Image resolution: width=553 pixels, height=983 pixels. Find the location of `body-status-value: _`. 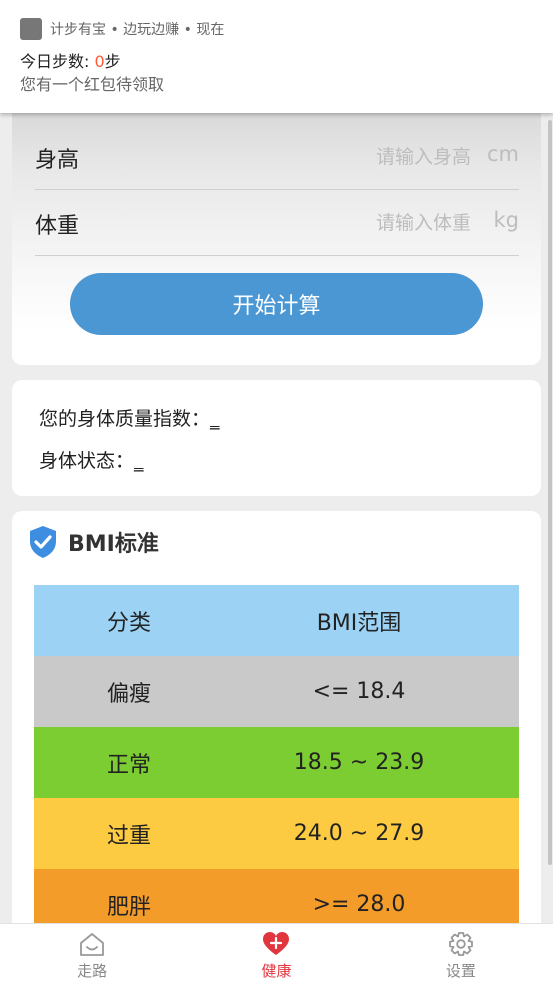

body-status-value: _ is located at coordinates (139, 461).